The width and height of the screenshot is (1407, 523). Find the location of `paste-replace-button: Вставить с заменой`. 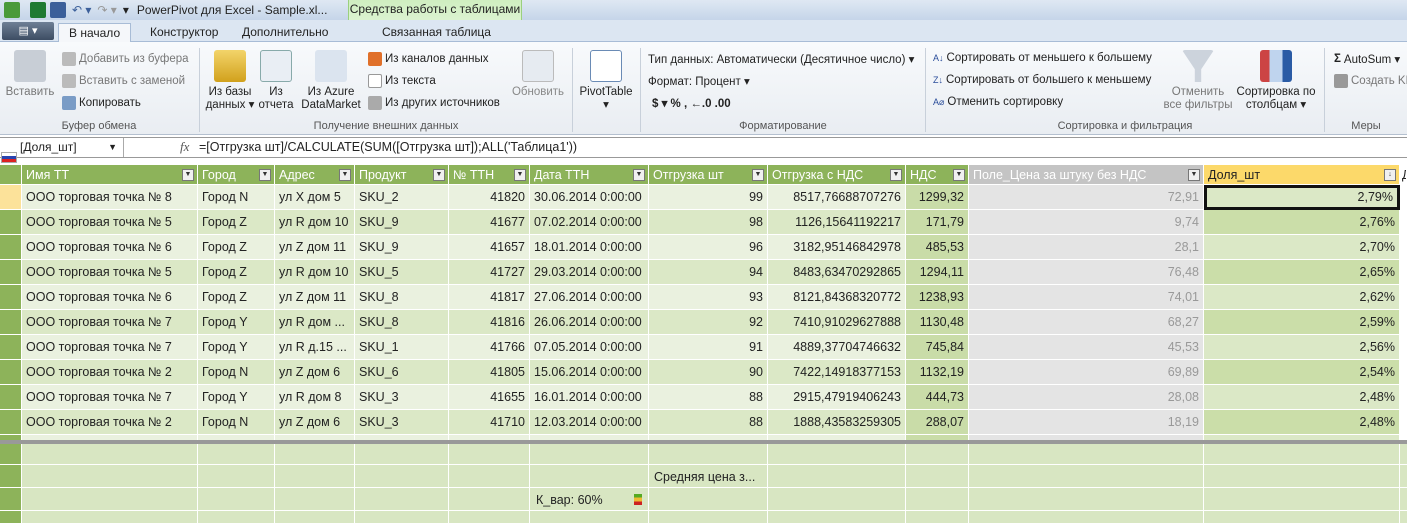

paste-replace-button: Вставить с заменой is located at coordinates (123, 81).